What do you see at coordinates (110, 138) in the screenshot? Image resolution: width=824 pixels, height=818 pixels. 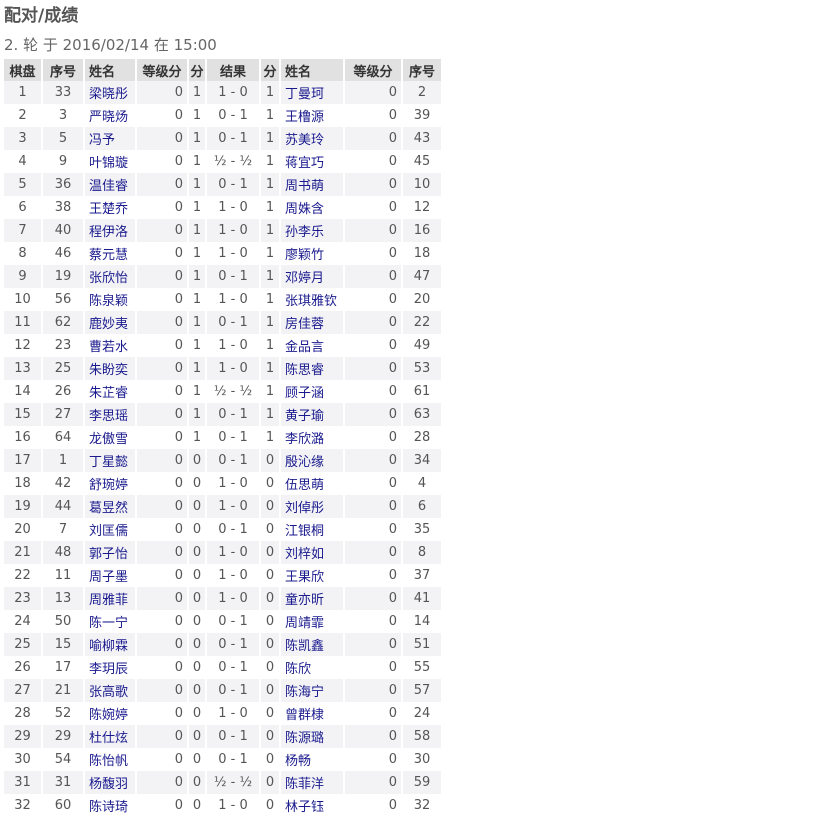 I see `white-player-name: 冯予` at bounding box center [110, 138].